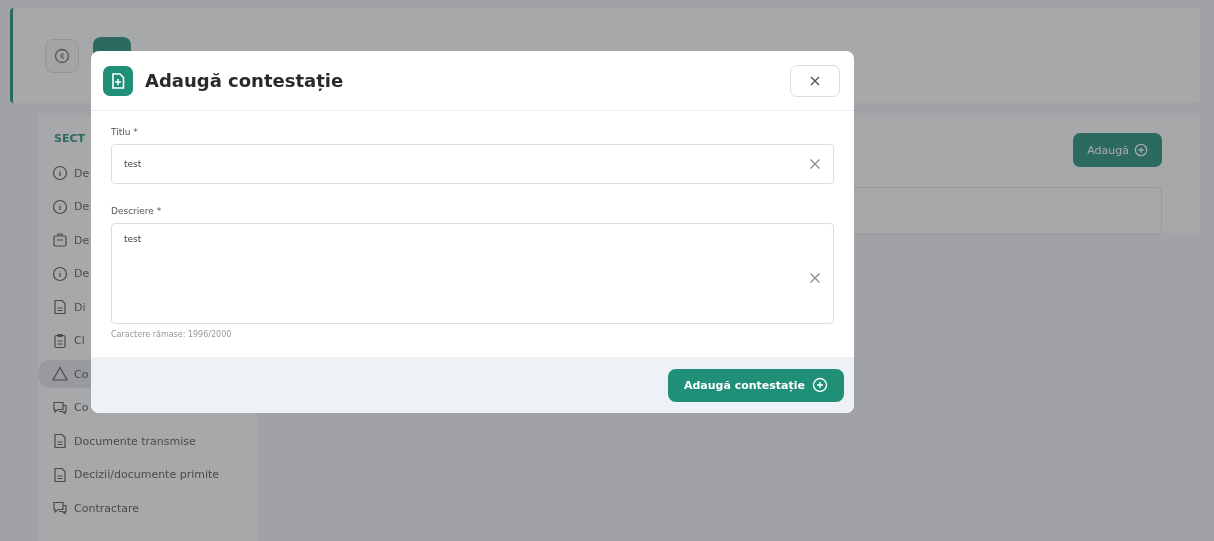 The width and height of the screenshot is (1214, 541). I want to click on field-label: Descriere *, so click(137, 211).